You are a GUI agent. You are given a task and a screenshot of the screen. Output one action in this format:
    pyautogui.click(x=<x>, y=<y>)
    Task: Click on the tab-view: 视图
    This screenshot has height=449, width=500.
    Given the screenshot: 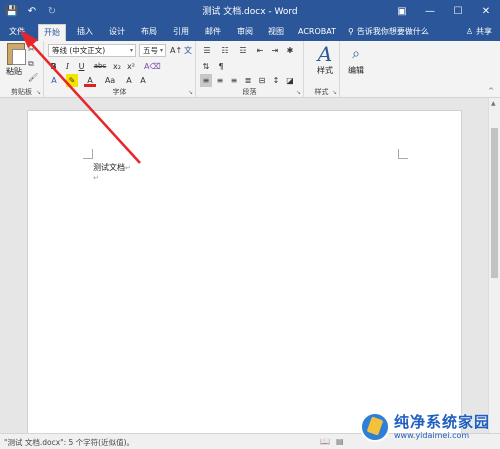 What is the action you would take?
    pyautogui.click(x=276, y=32)
    